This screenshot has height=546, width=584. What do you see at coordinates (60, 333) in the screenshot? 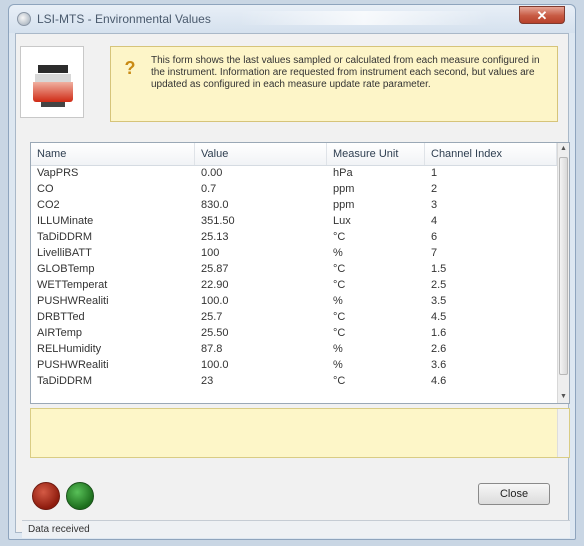
I see `cell-name: AIRTemp` at bounding box center [60, 333].